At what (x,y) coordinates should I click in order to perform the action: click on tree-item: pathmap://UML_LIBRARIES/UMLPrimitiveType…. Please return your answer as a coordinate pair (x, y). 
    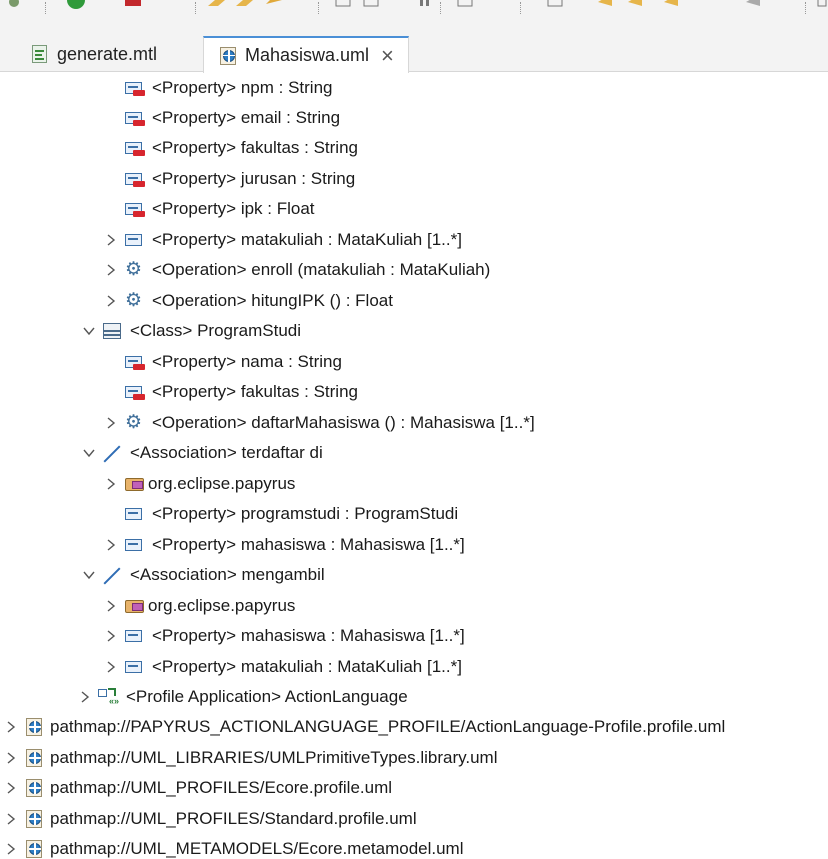
    Looking at the image, I should click on (250, 758).